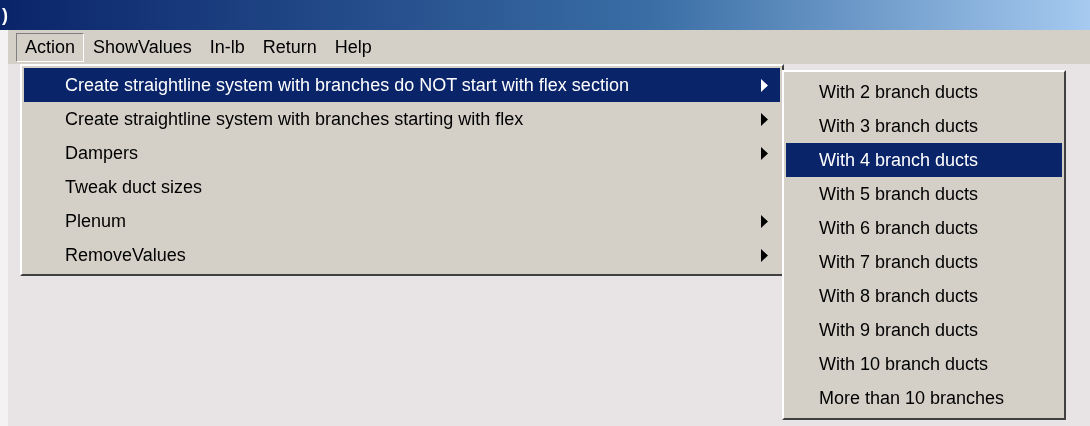 This screenshot has height=426, width=1090. What do you see at coordinates (924, 330) in the screenshot?
I see `menu-entry: With 9 branch ducts` at bounding box center [924, 330].